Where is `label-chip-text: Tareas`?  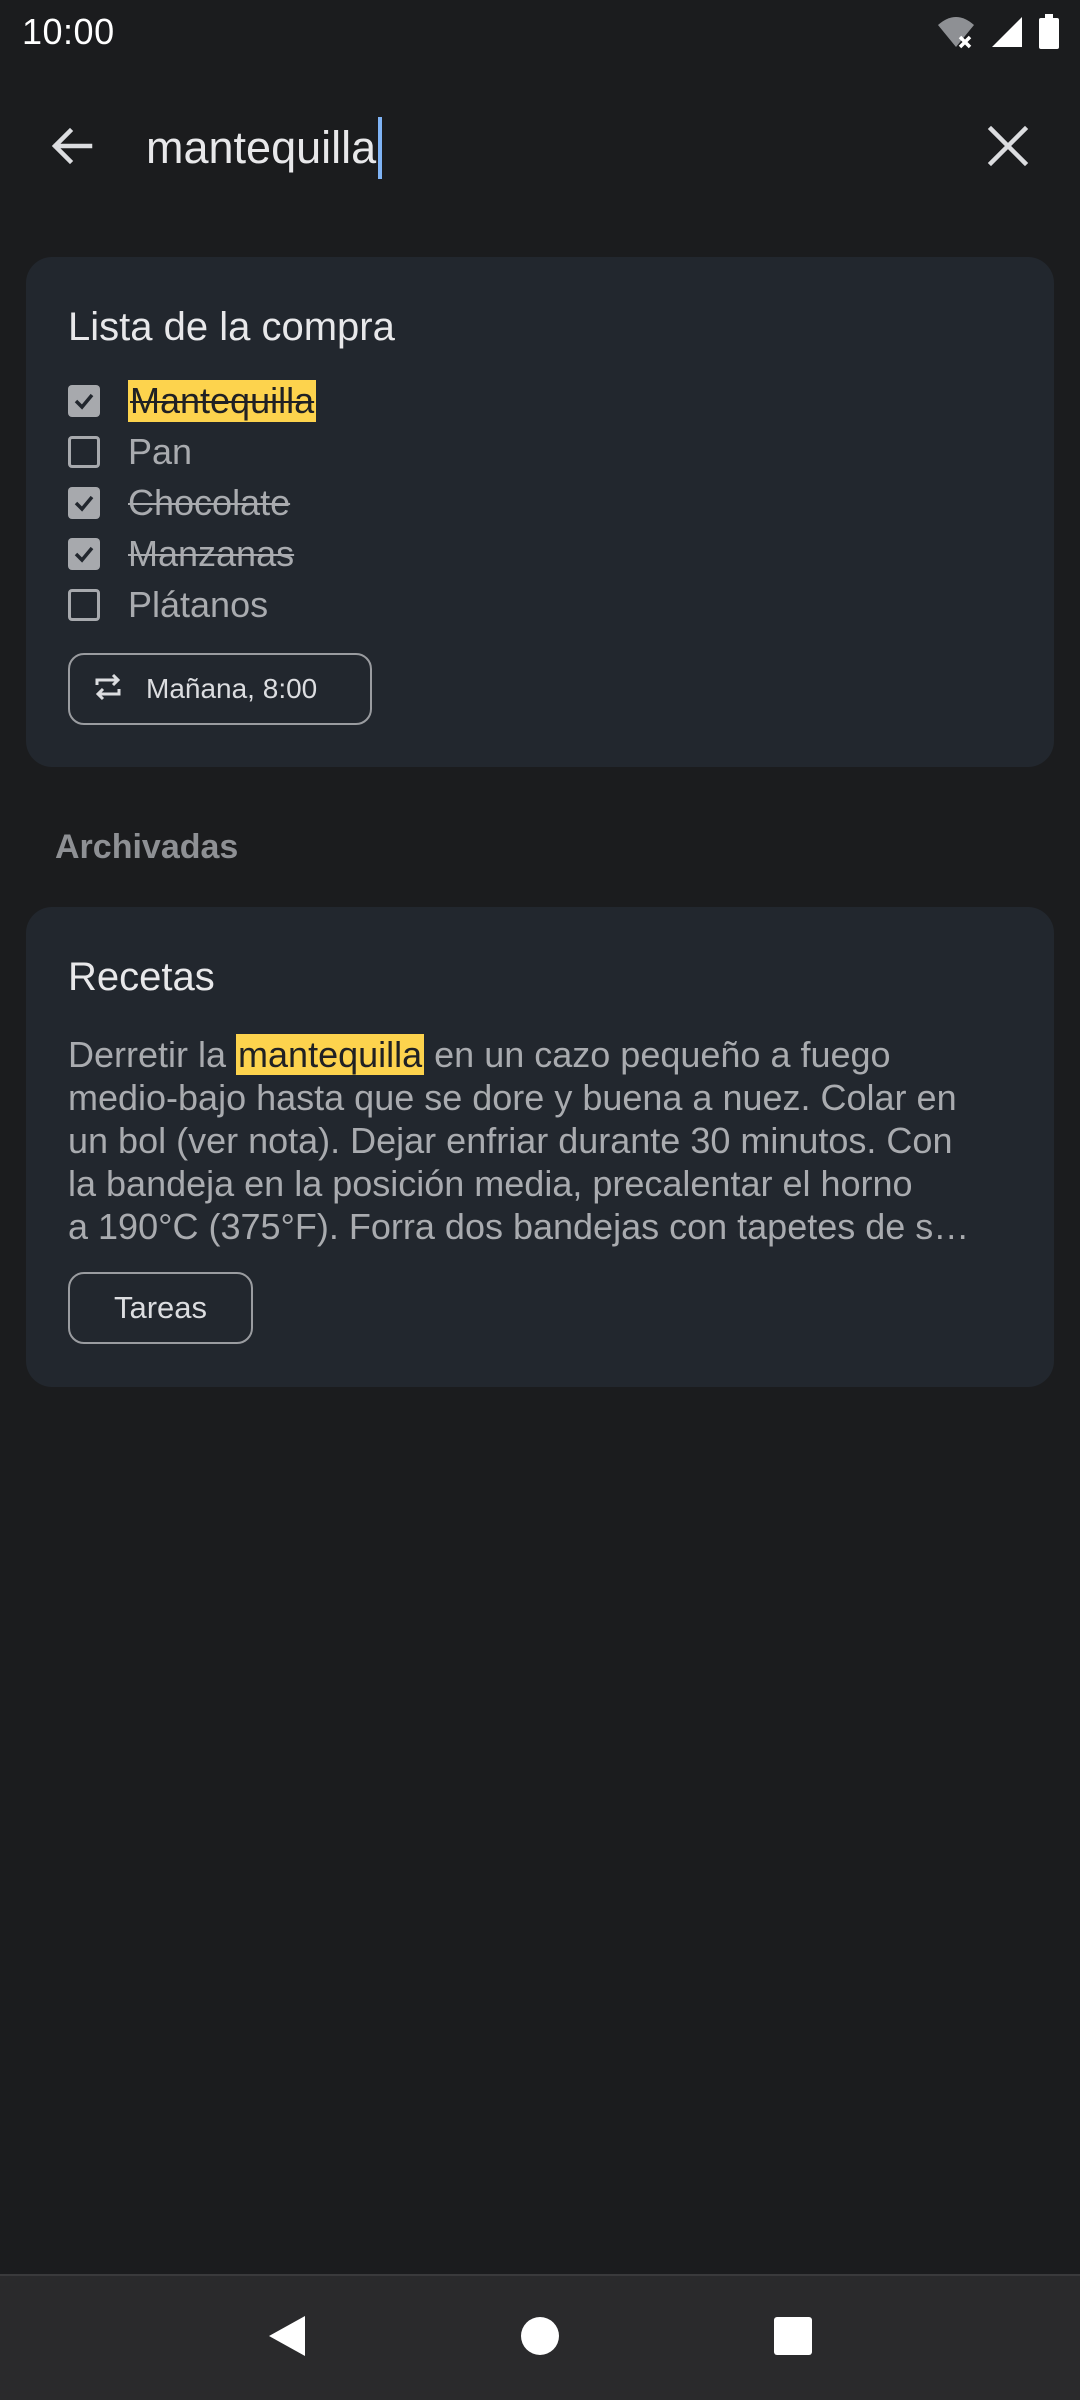
label-chip-text: Tareas is located at coordinates (160, 1307).